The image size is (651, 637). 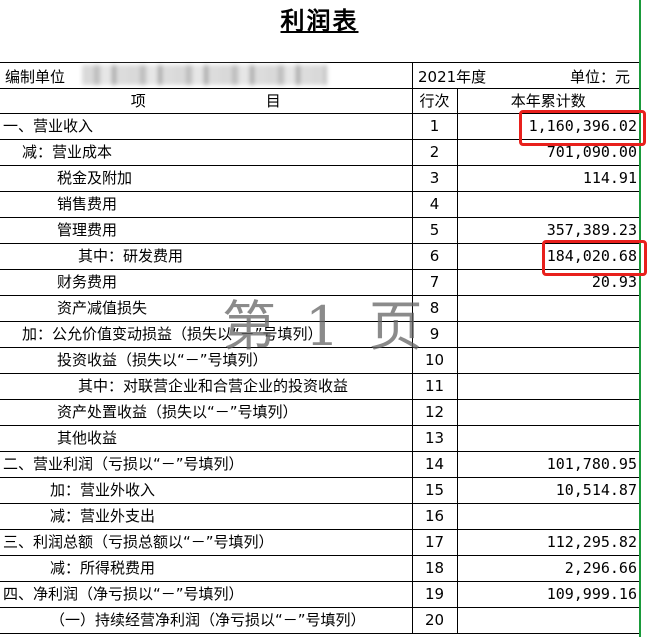 What do you see at coordinates (434, 412) in the screenshot?
I see `row-no-cell: 12` at bounding box center [434, 412].